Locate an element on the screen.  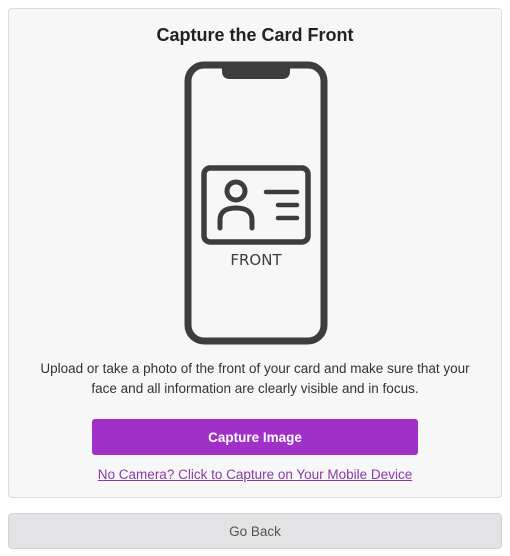
capture-image-button: Capture Image is located at coordinates (255, 437).